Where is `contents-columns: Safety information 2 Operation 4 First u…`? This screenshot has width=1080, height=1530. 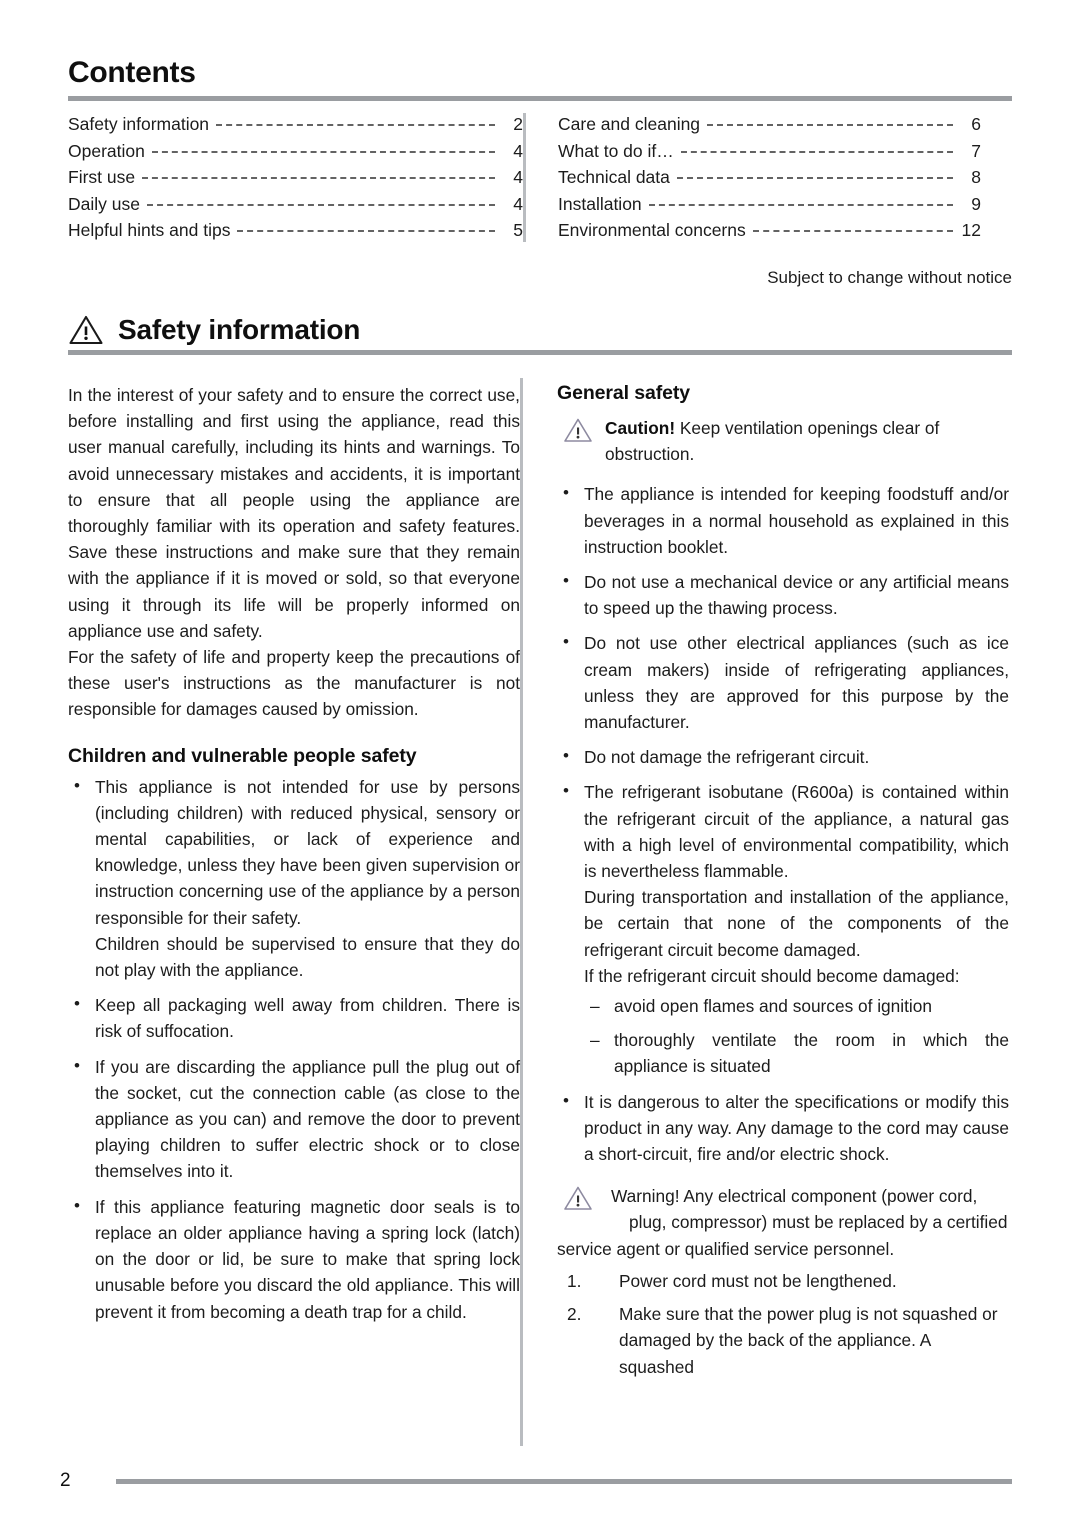 contents-columns: Safety information 2 Operation 4 First u… is located at coordinates (540, 177).